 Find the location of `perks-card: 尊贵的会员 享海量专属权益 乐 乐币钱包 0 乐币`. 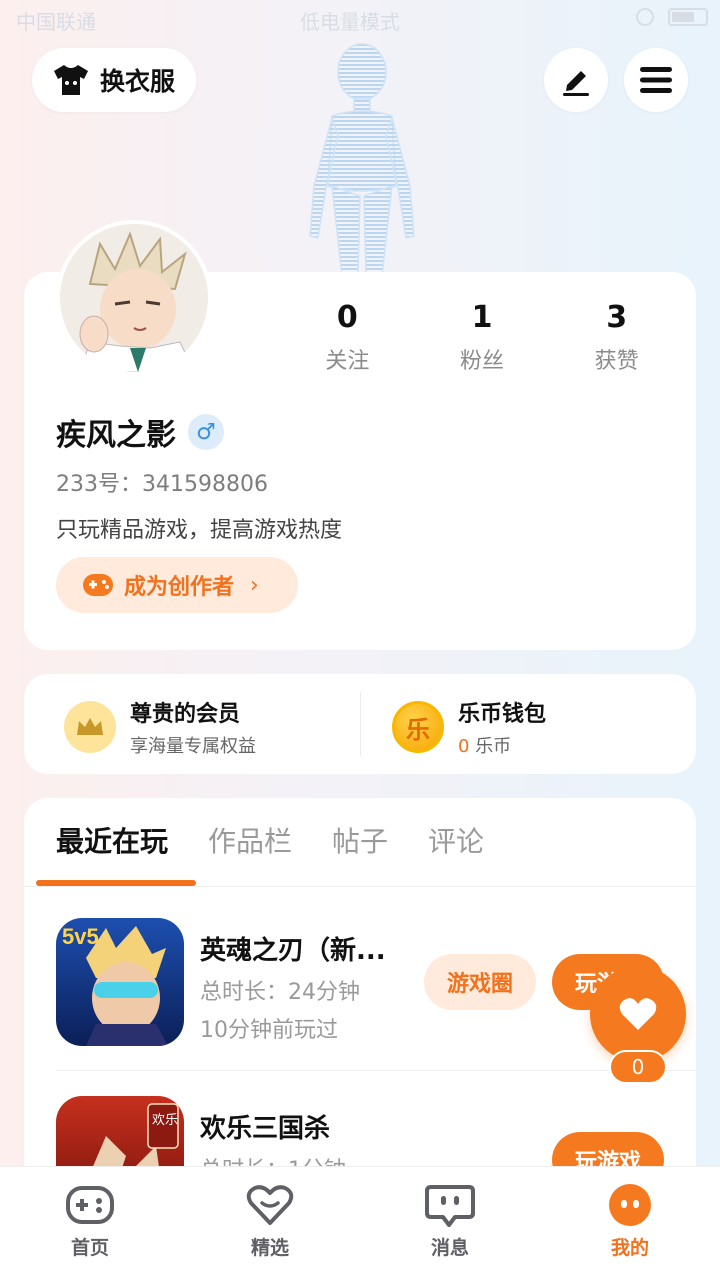

perks-card: 尊贵的会员 享海量专属权益 乐 乐币钱包 0 乐币 is located at coordinates (360, 724).